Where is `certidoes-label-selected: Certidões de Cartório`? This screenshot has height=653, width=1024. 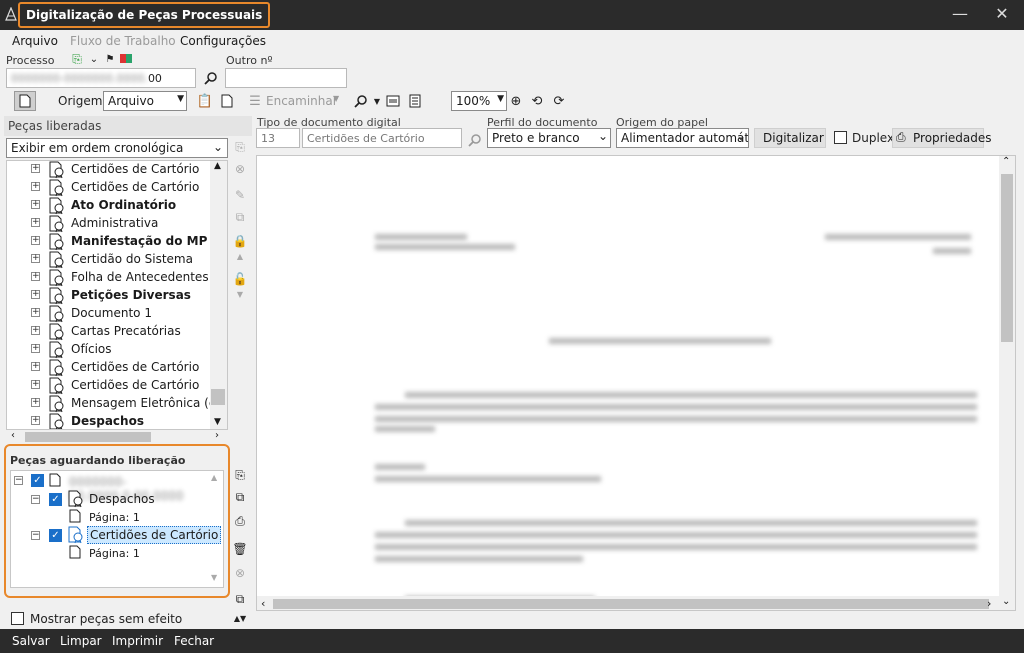 certidoes-label-selected: Certidões de Cartório is located at coordinates (154, 535).